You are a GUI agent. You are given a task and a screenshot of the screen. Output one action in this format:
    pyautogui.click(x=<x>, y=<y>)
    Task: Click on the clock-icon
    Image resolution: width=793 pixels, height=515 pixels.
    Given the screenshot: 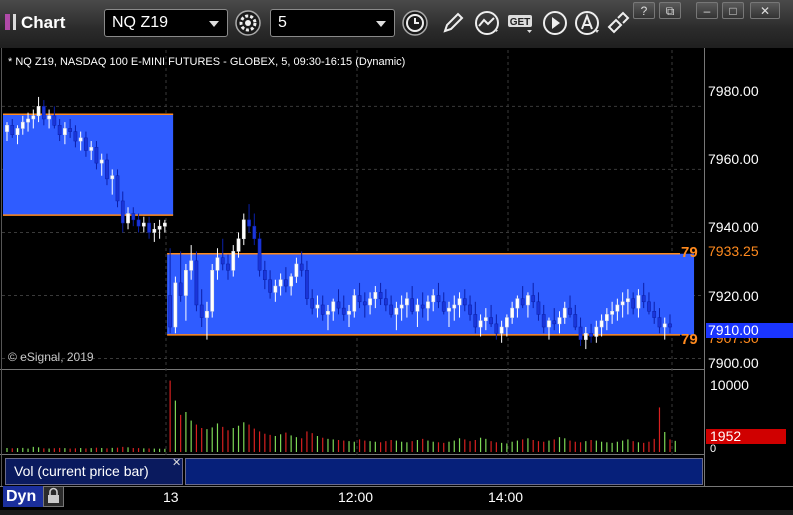 What is the action you would take?
    pyautogui.click(x=415, y=23)
    